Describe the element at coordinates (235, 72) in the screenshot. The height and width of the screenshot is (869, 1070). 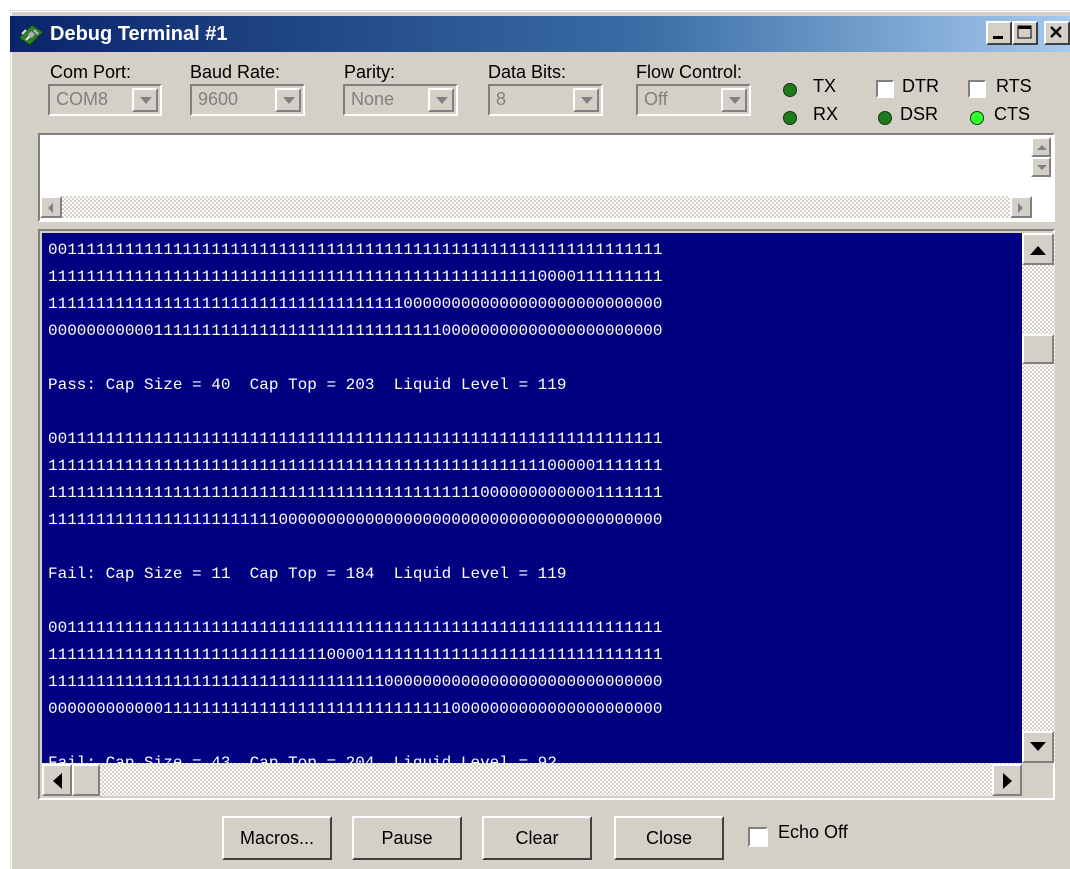
I see `baud-rate-label: Baud Rate:` at that location.